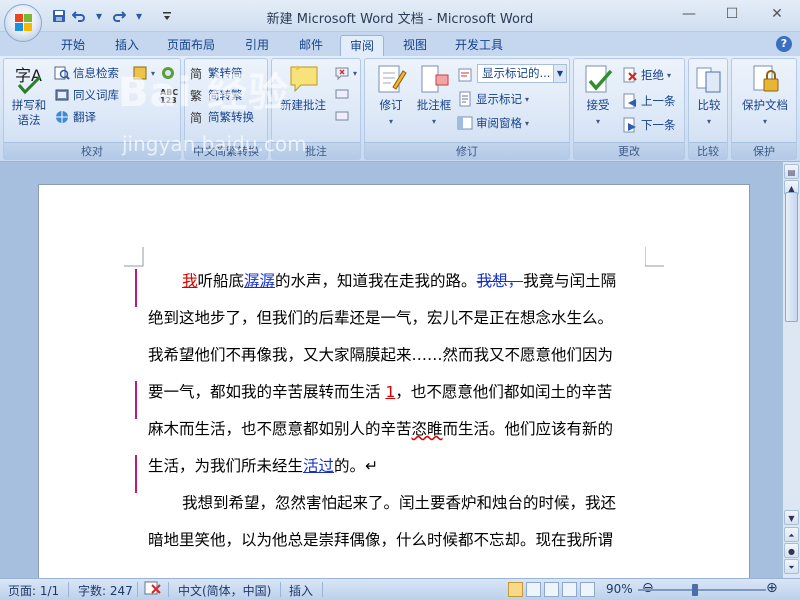  I want to click on next-change-button: 下一条, so click(649, 125).